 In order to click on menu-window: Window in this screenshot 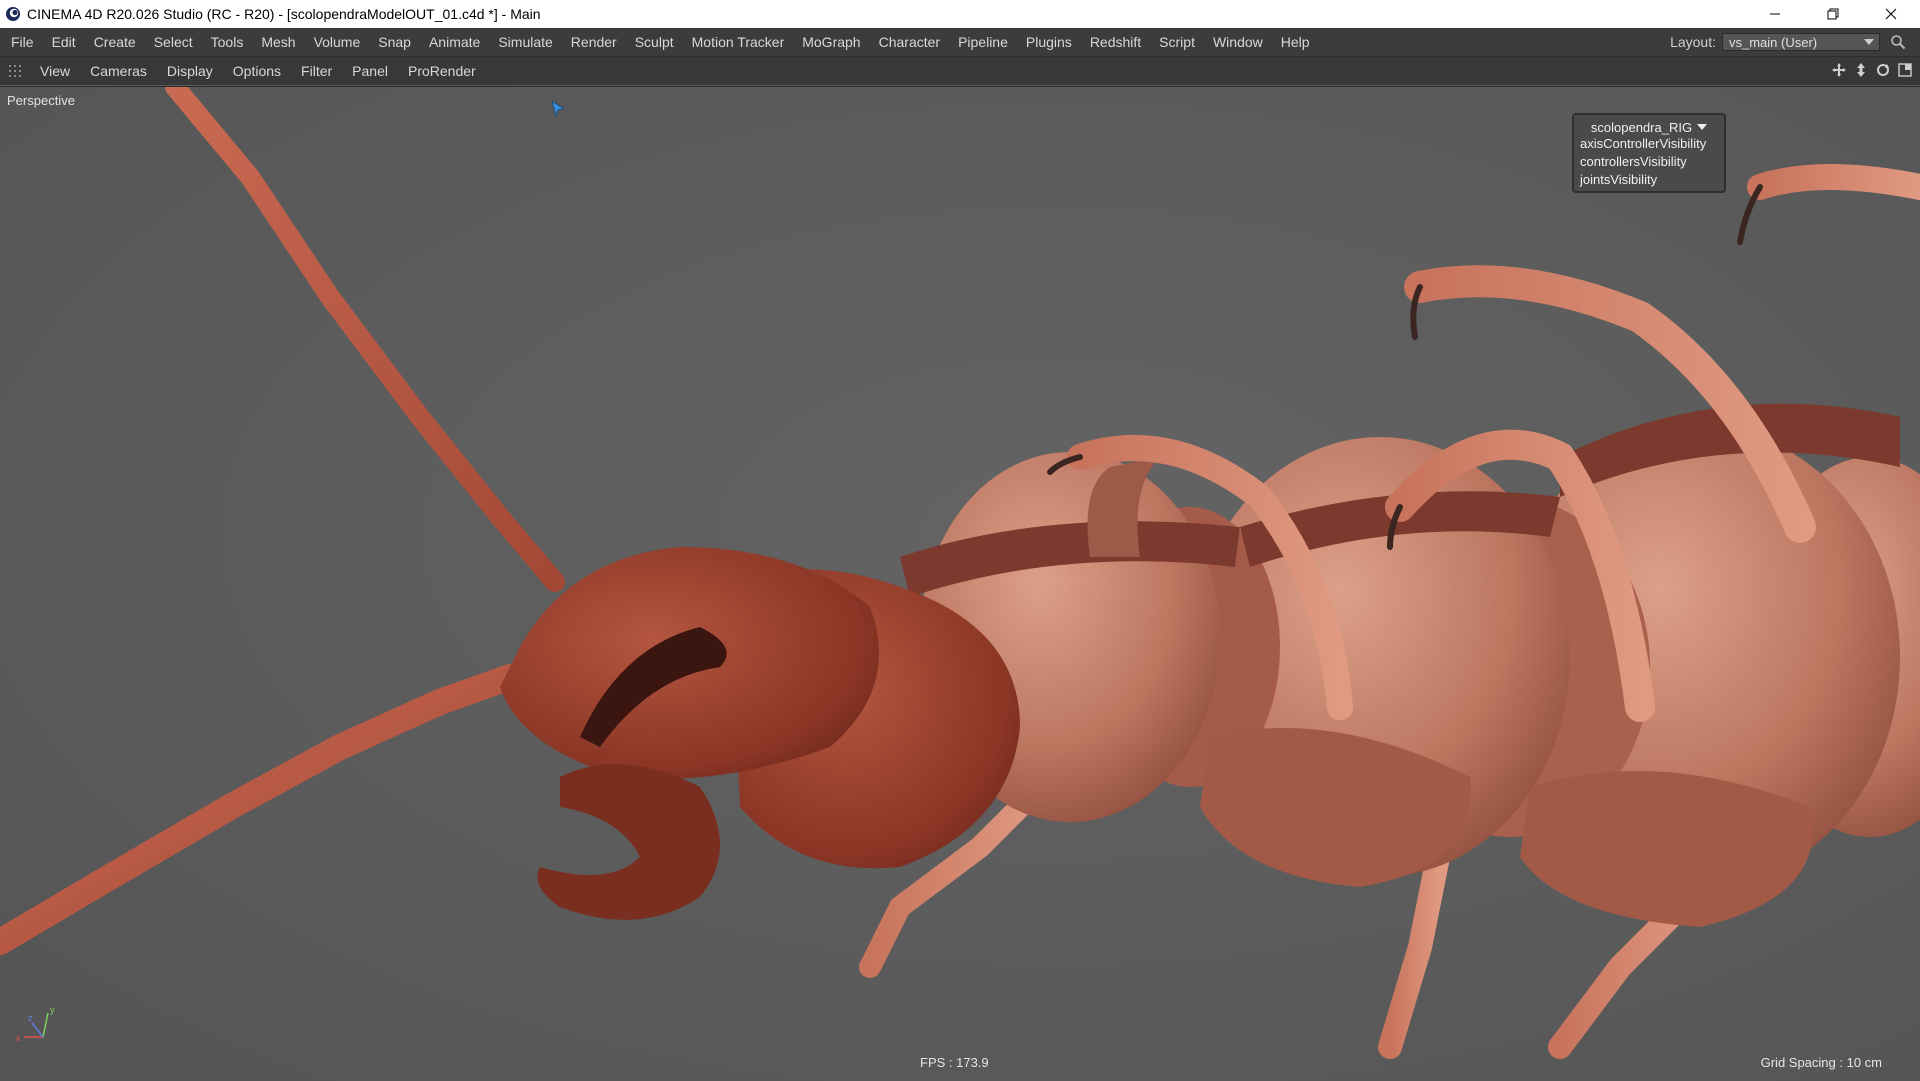, I will do `click(1238, 42)`.